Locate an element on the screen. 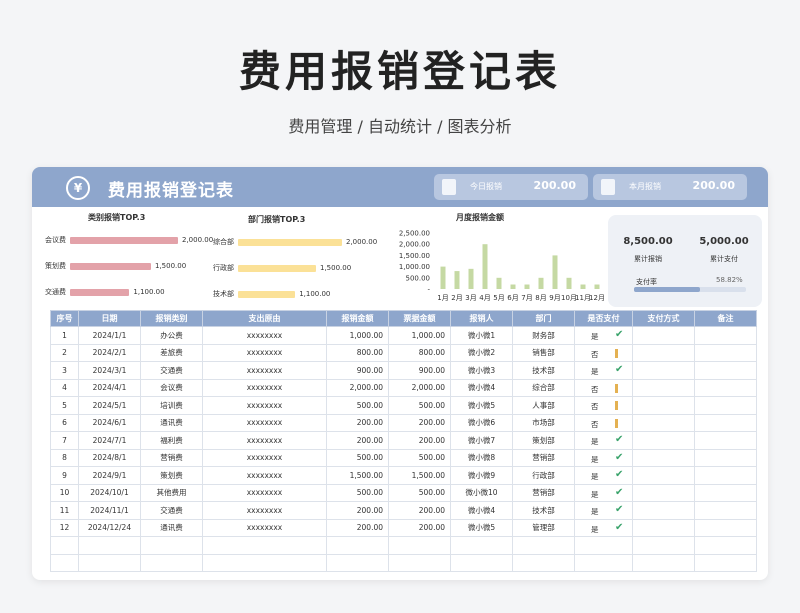 Image resolution: width=800 pixels, height=613 pixels. cell-dept: 行政部 is located at coordinates (543, 475).